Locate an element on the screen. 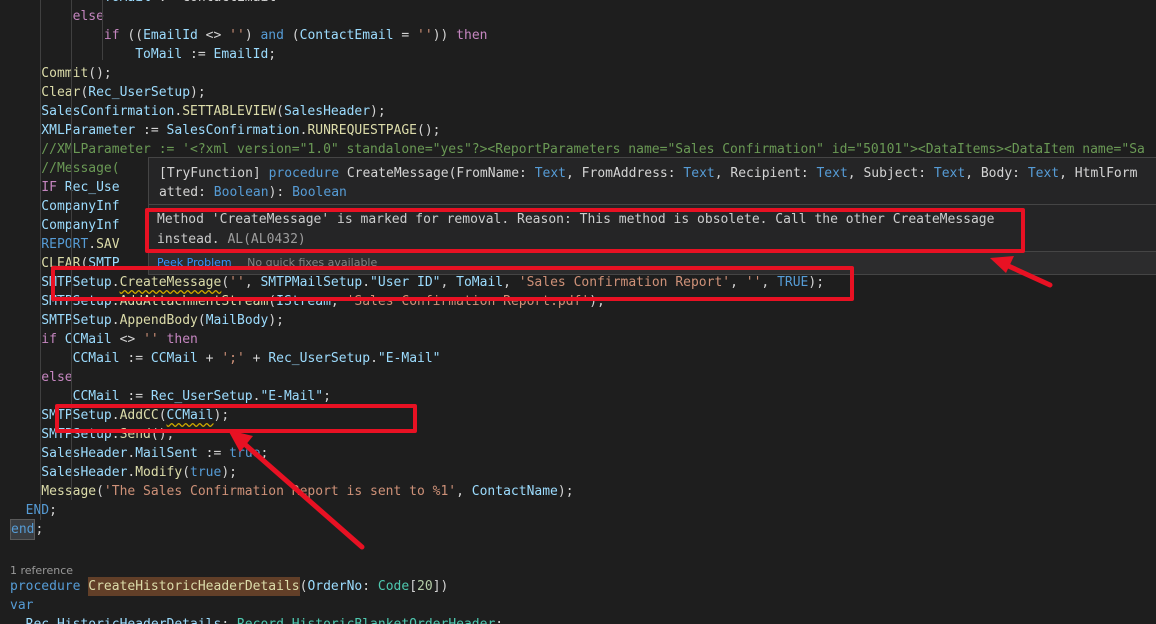 This screenshot has width=1156, height=624. arrow-to-addcc-box is located at coordinates (296, 490).